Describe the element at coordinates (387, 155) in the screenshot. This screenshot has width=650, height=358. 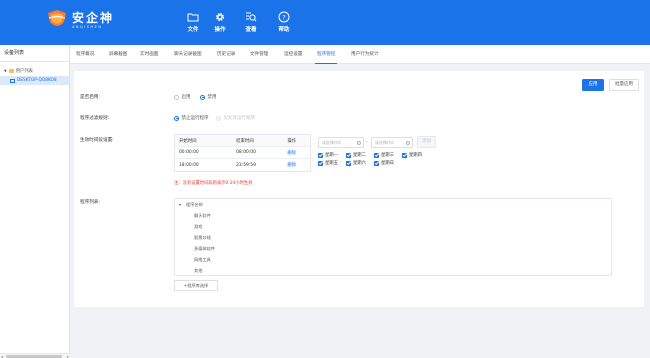
I see `weekday-label: 星期三` at that location.